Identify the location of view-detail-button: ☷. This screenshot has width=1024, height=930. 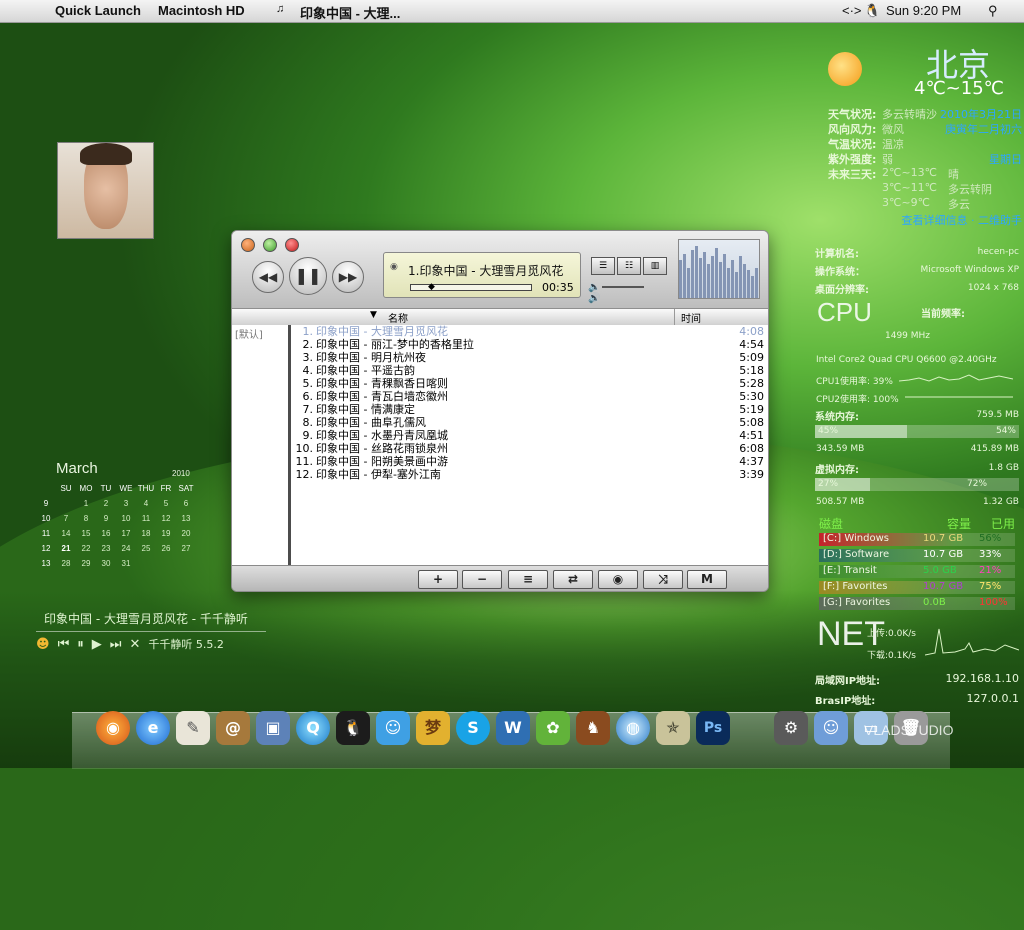
(629, 266).